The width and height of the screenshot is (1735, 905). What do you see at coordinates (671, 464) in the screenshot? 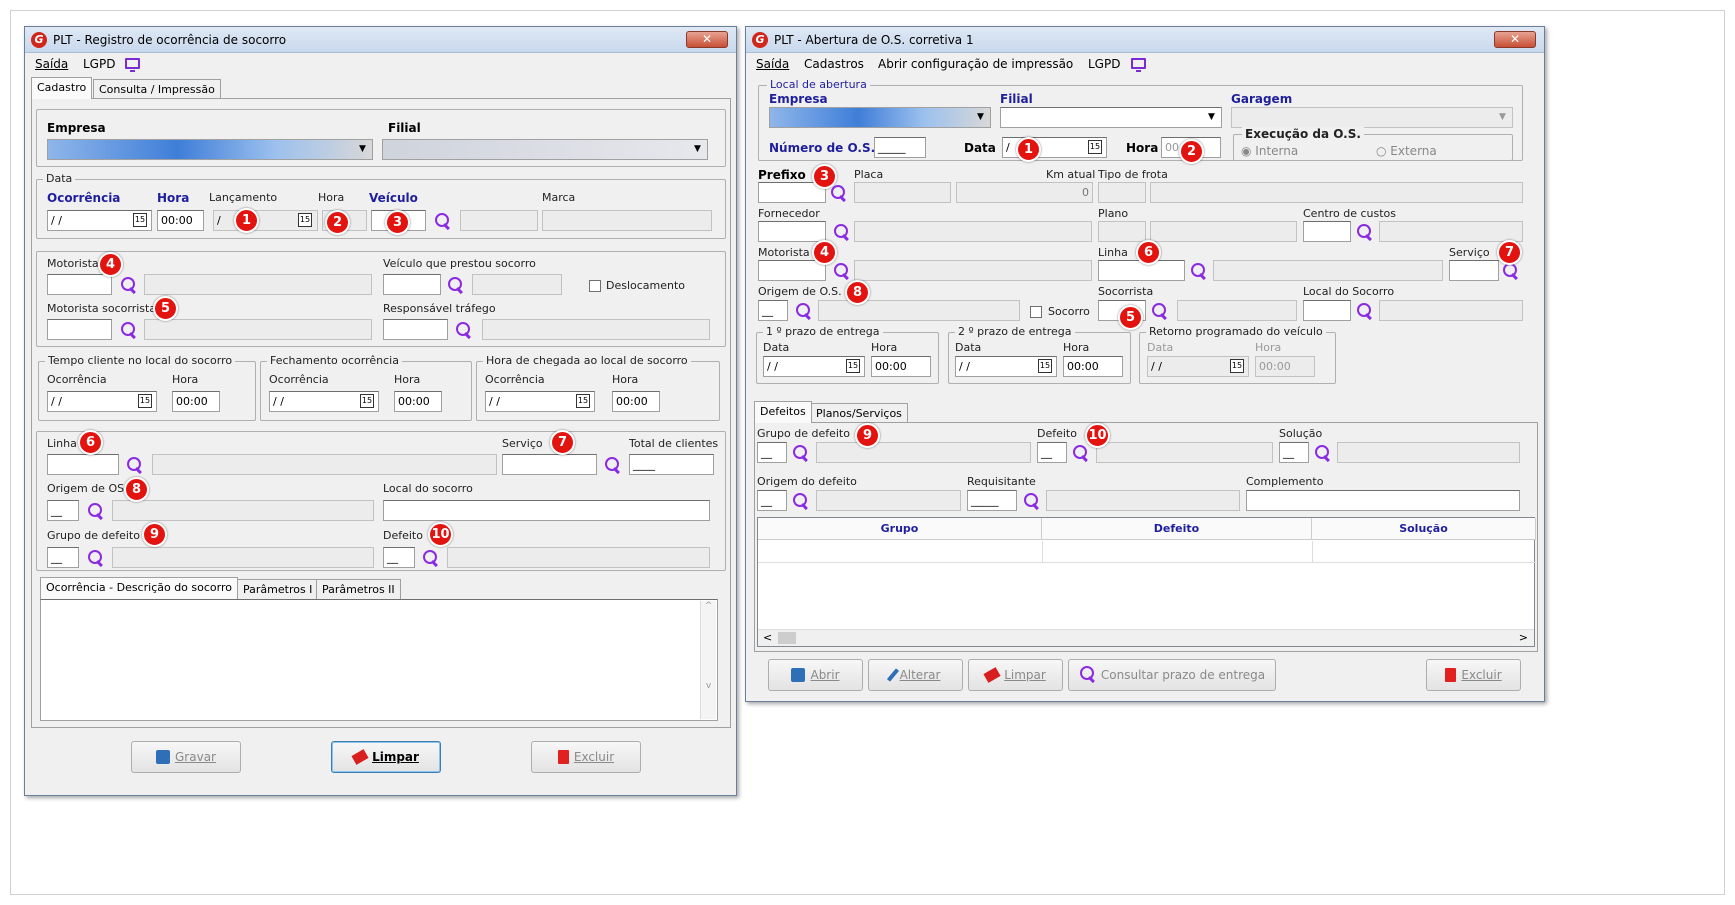
I see `total-clientes-input: ____` at bounding box center [671, 464].